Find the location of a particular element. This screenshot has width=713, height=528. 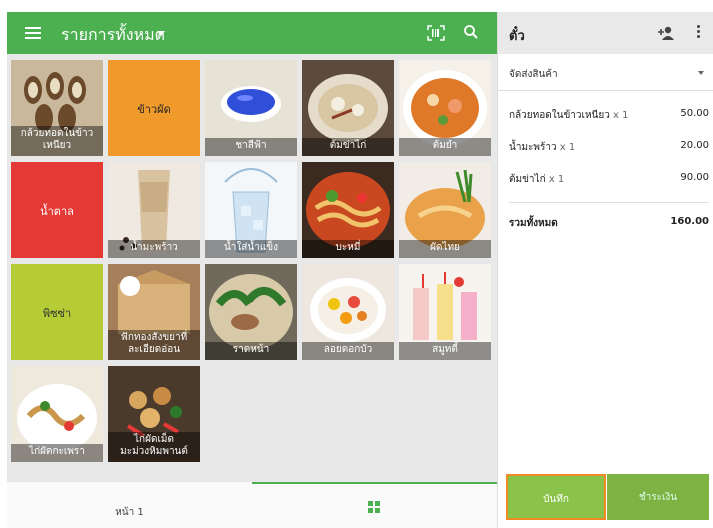

product-tile: ชาสีฟ้า is located at coordinates (251, 108).